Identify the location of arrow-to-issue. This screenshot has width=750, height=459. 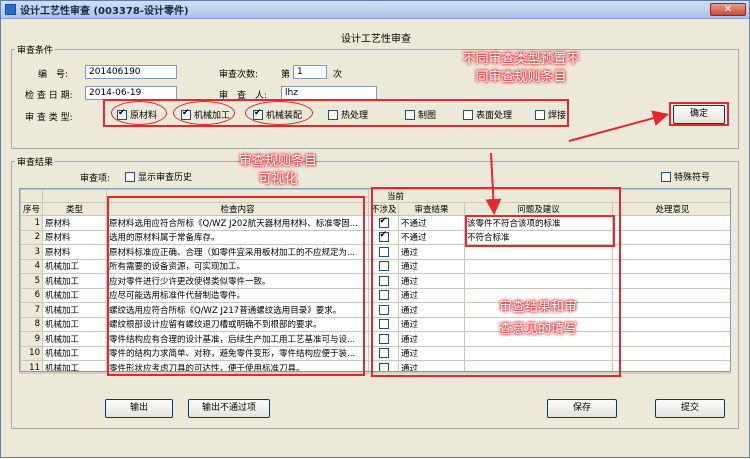
(493, 183).